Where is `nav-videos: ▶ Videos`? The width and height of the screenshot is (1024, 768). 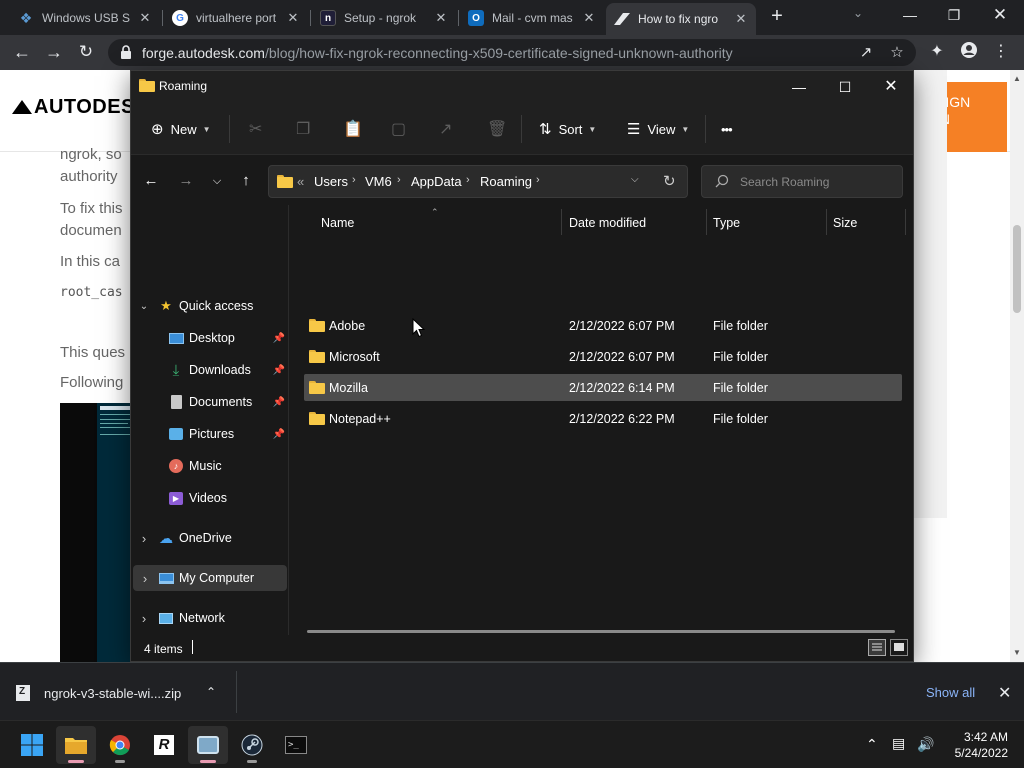 nav-videos: ▶ Videos is located at coordinates (209, 498).